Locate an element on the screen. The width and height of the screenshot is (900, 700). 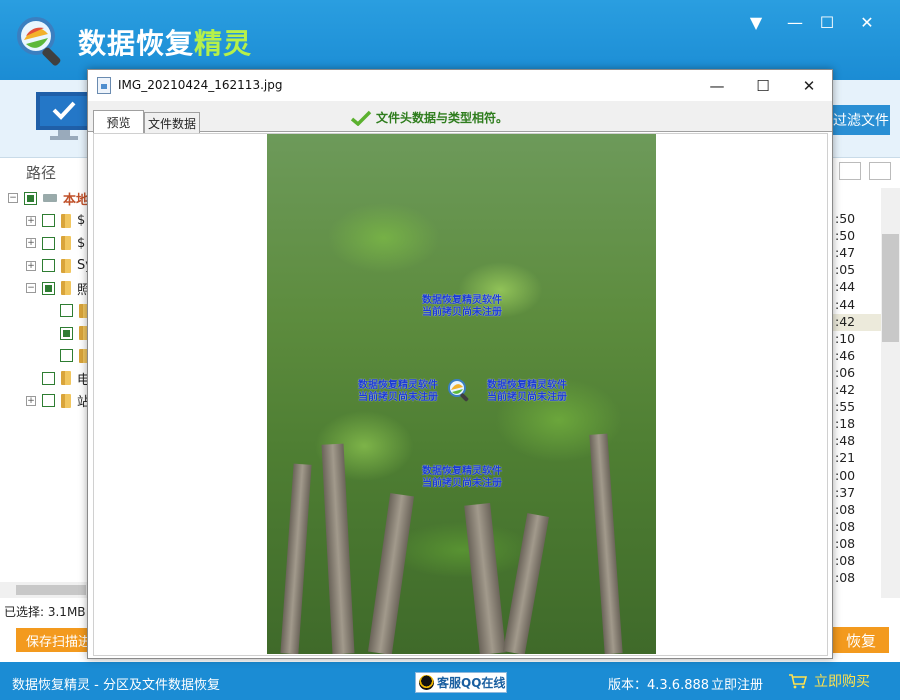
close-button: ✕ is located at coordinates (867, 22).